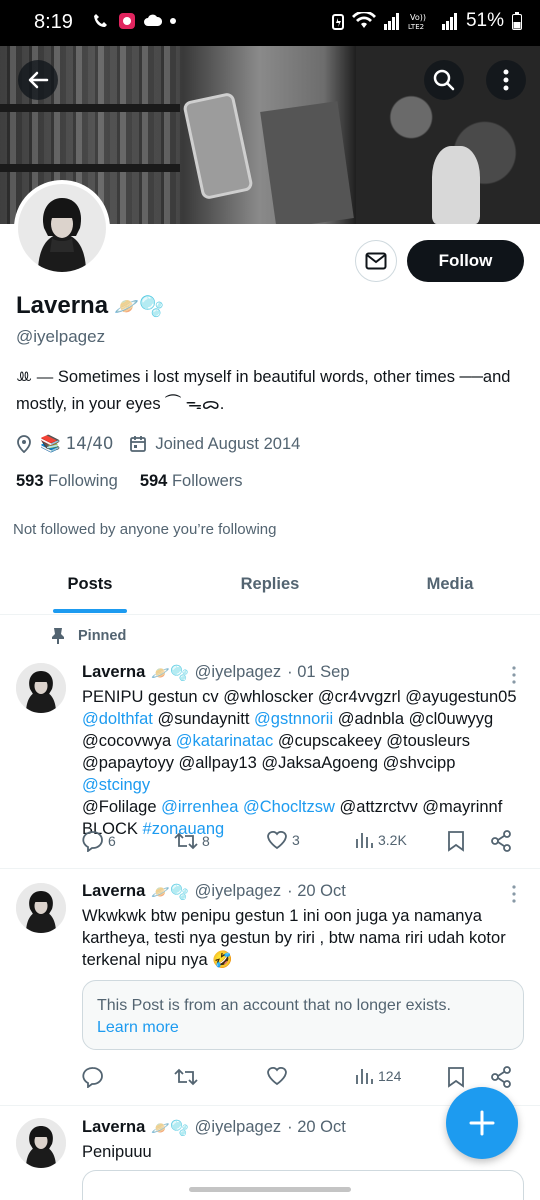  I want to click on followers-count: 594, so click(153, 481).